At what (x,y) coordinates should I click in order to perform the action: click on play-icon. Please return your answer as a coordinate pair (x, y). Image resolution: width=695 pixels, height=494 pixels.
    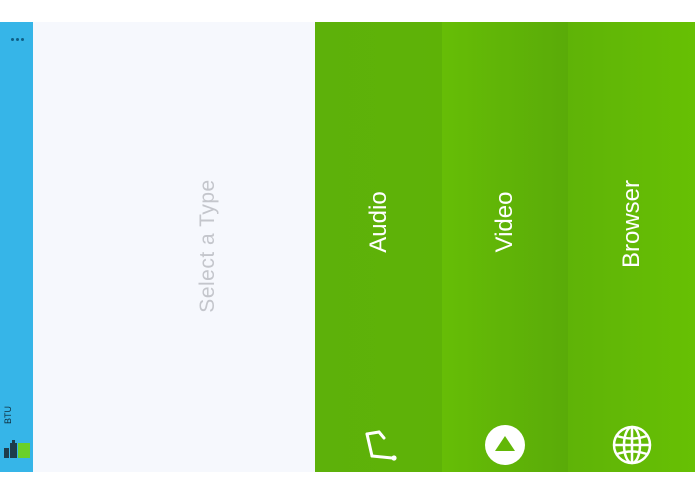
    Looking at the image, I should click on (505, 445).